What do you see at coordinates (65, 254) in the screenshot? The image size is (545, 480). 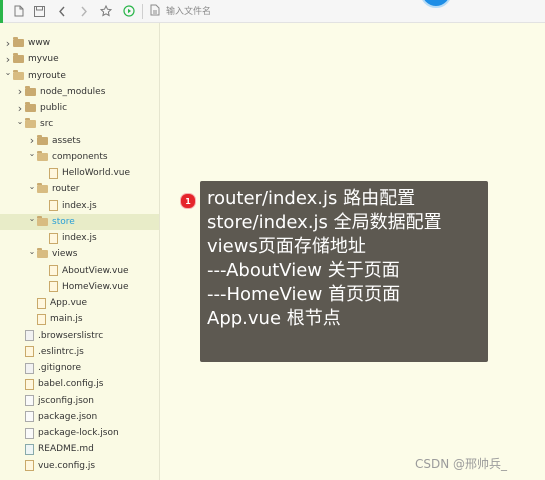 I see `tree-item-label: views` at bounding box center [65, 254].